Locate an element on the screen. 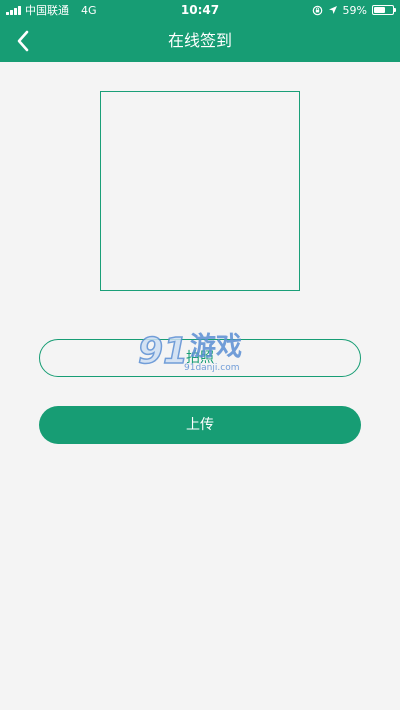  battery-fill is located at coordinates (379, 10).